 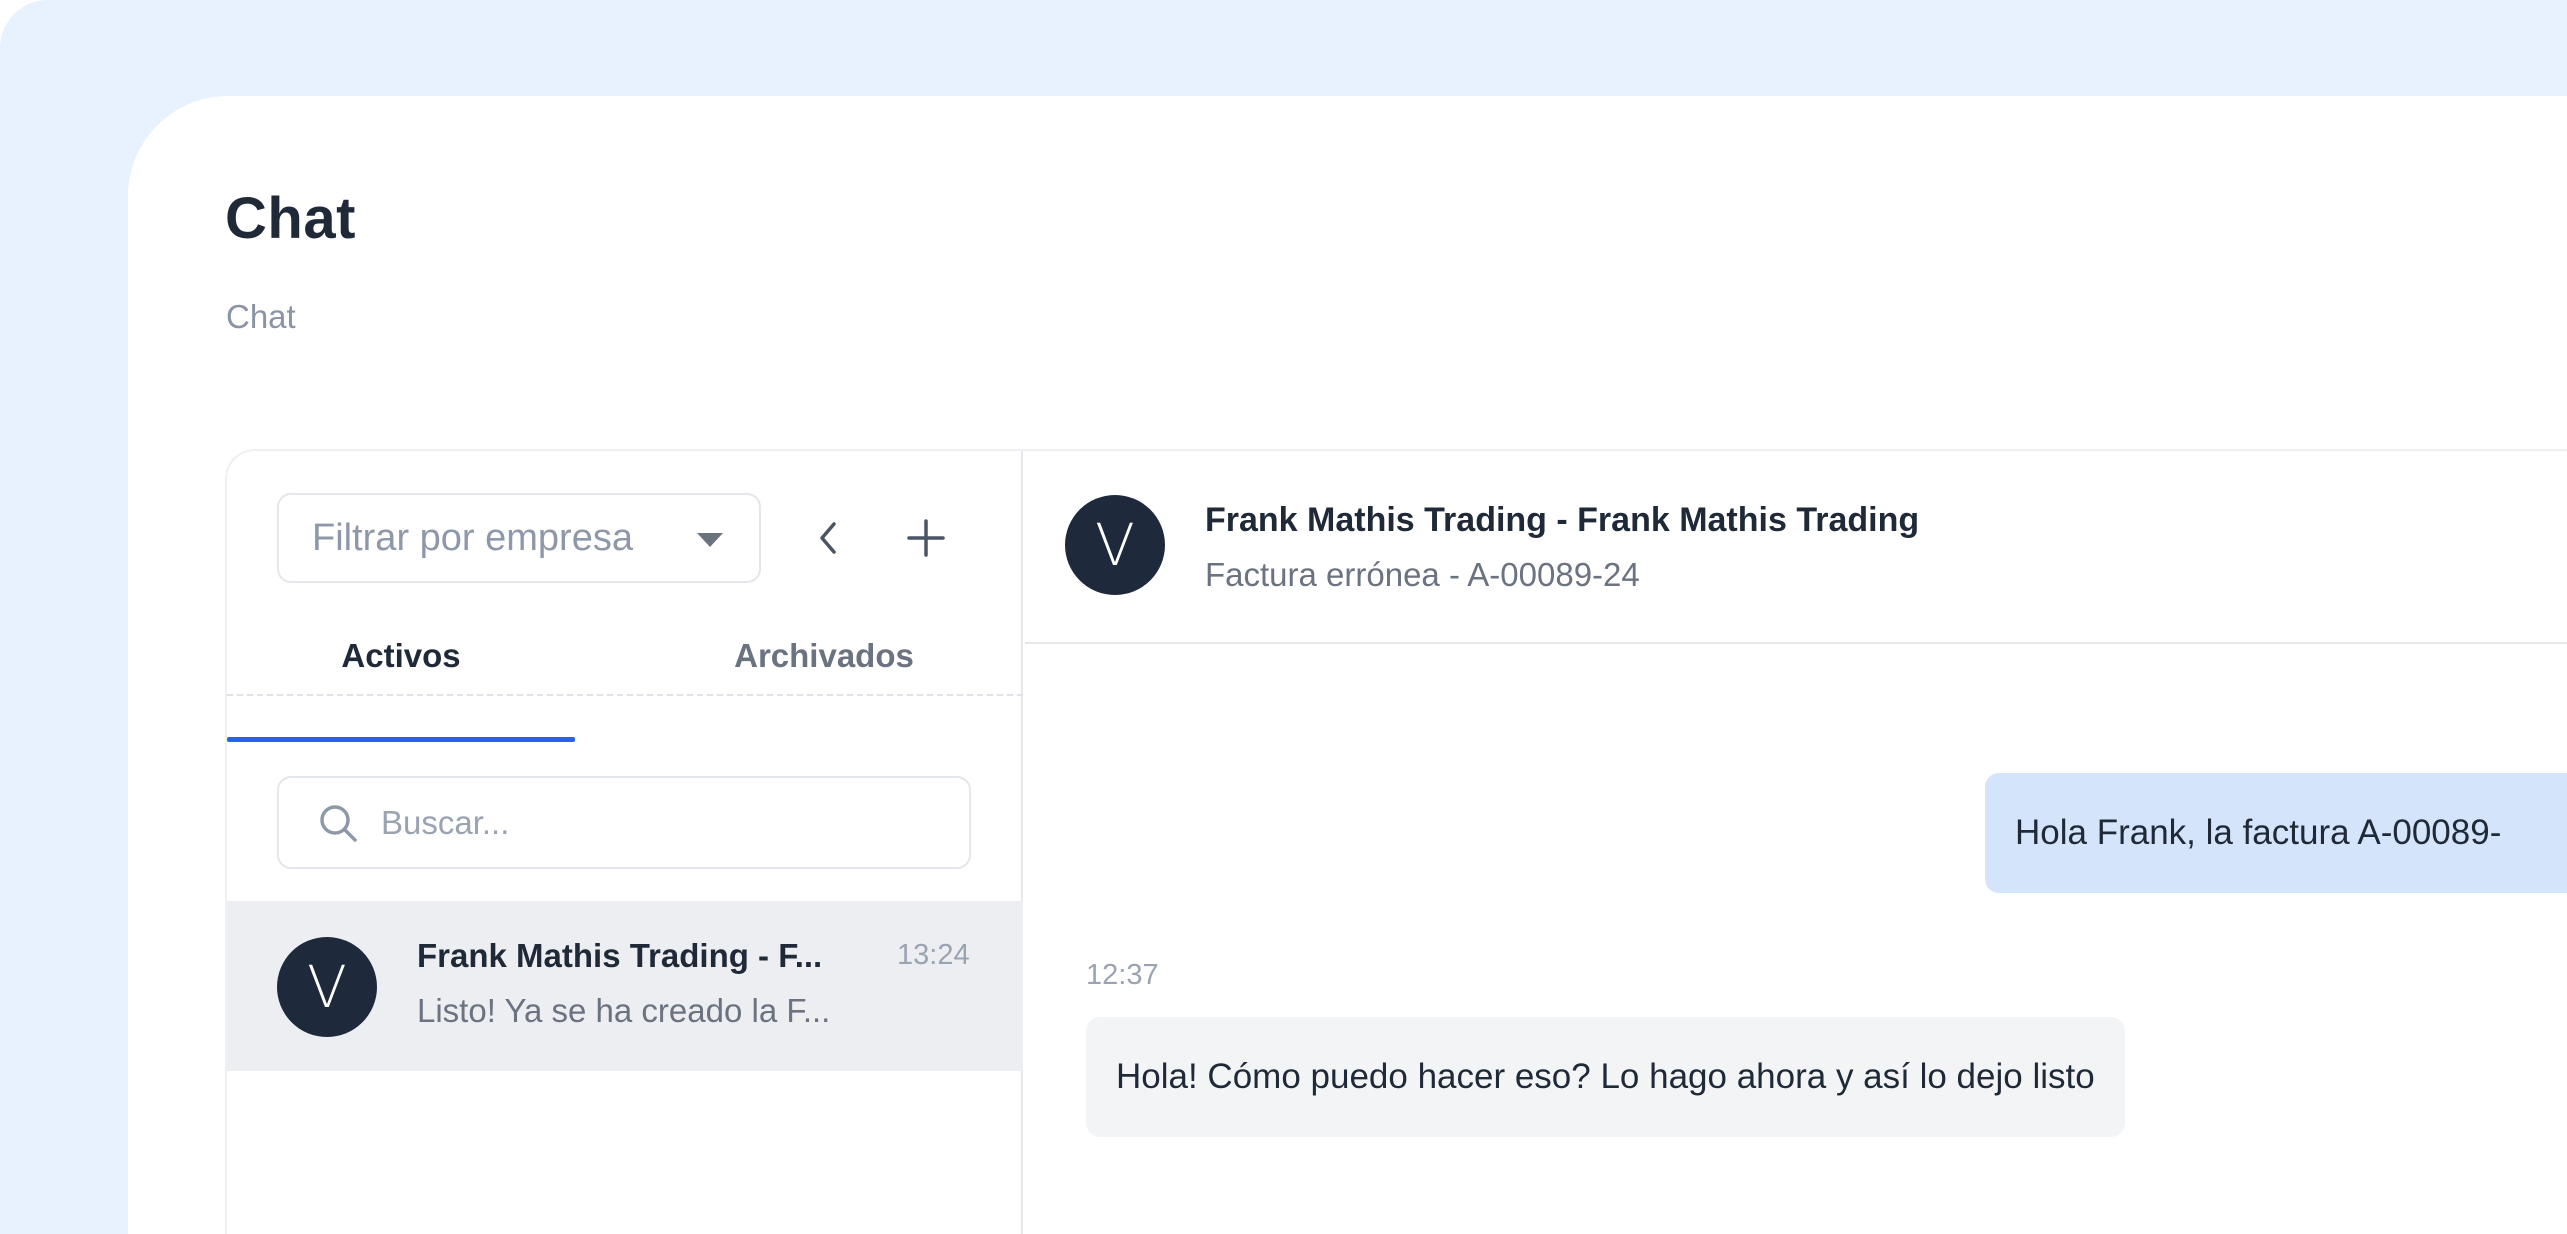 I want to click on outgoing-message: Hola Frank, la factura A-00089-, so click(x=2276, y=833).